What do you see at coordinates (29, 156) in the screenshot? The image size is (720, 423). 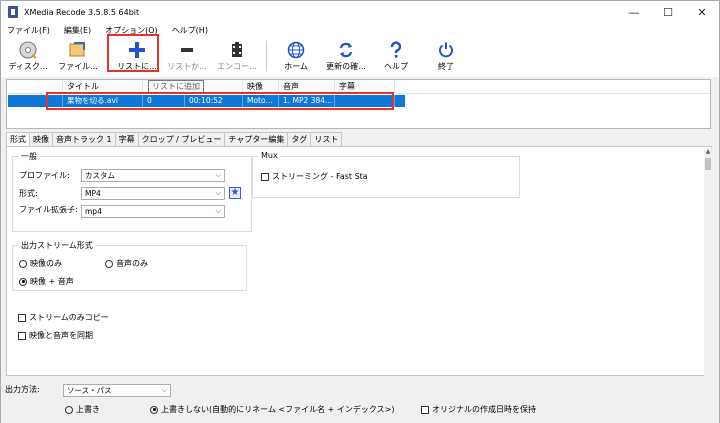 I see `general-group-title: 一般` at bounding box center [29, 156].